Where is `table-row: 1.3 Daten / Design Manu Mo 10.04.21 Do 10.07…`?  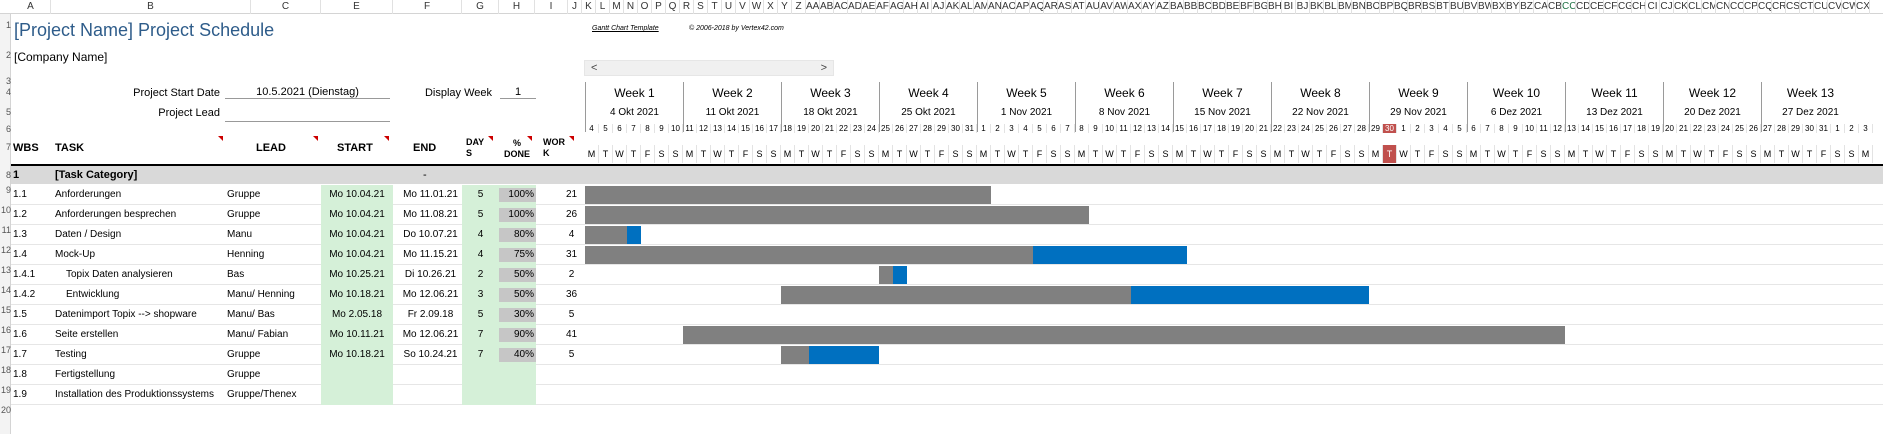
table-row: 1.3 Daten / Design Manu Mo 10.04.21 Do 10.07… is located at coordinates (947, 235).